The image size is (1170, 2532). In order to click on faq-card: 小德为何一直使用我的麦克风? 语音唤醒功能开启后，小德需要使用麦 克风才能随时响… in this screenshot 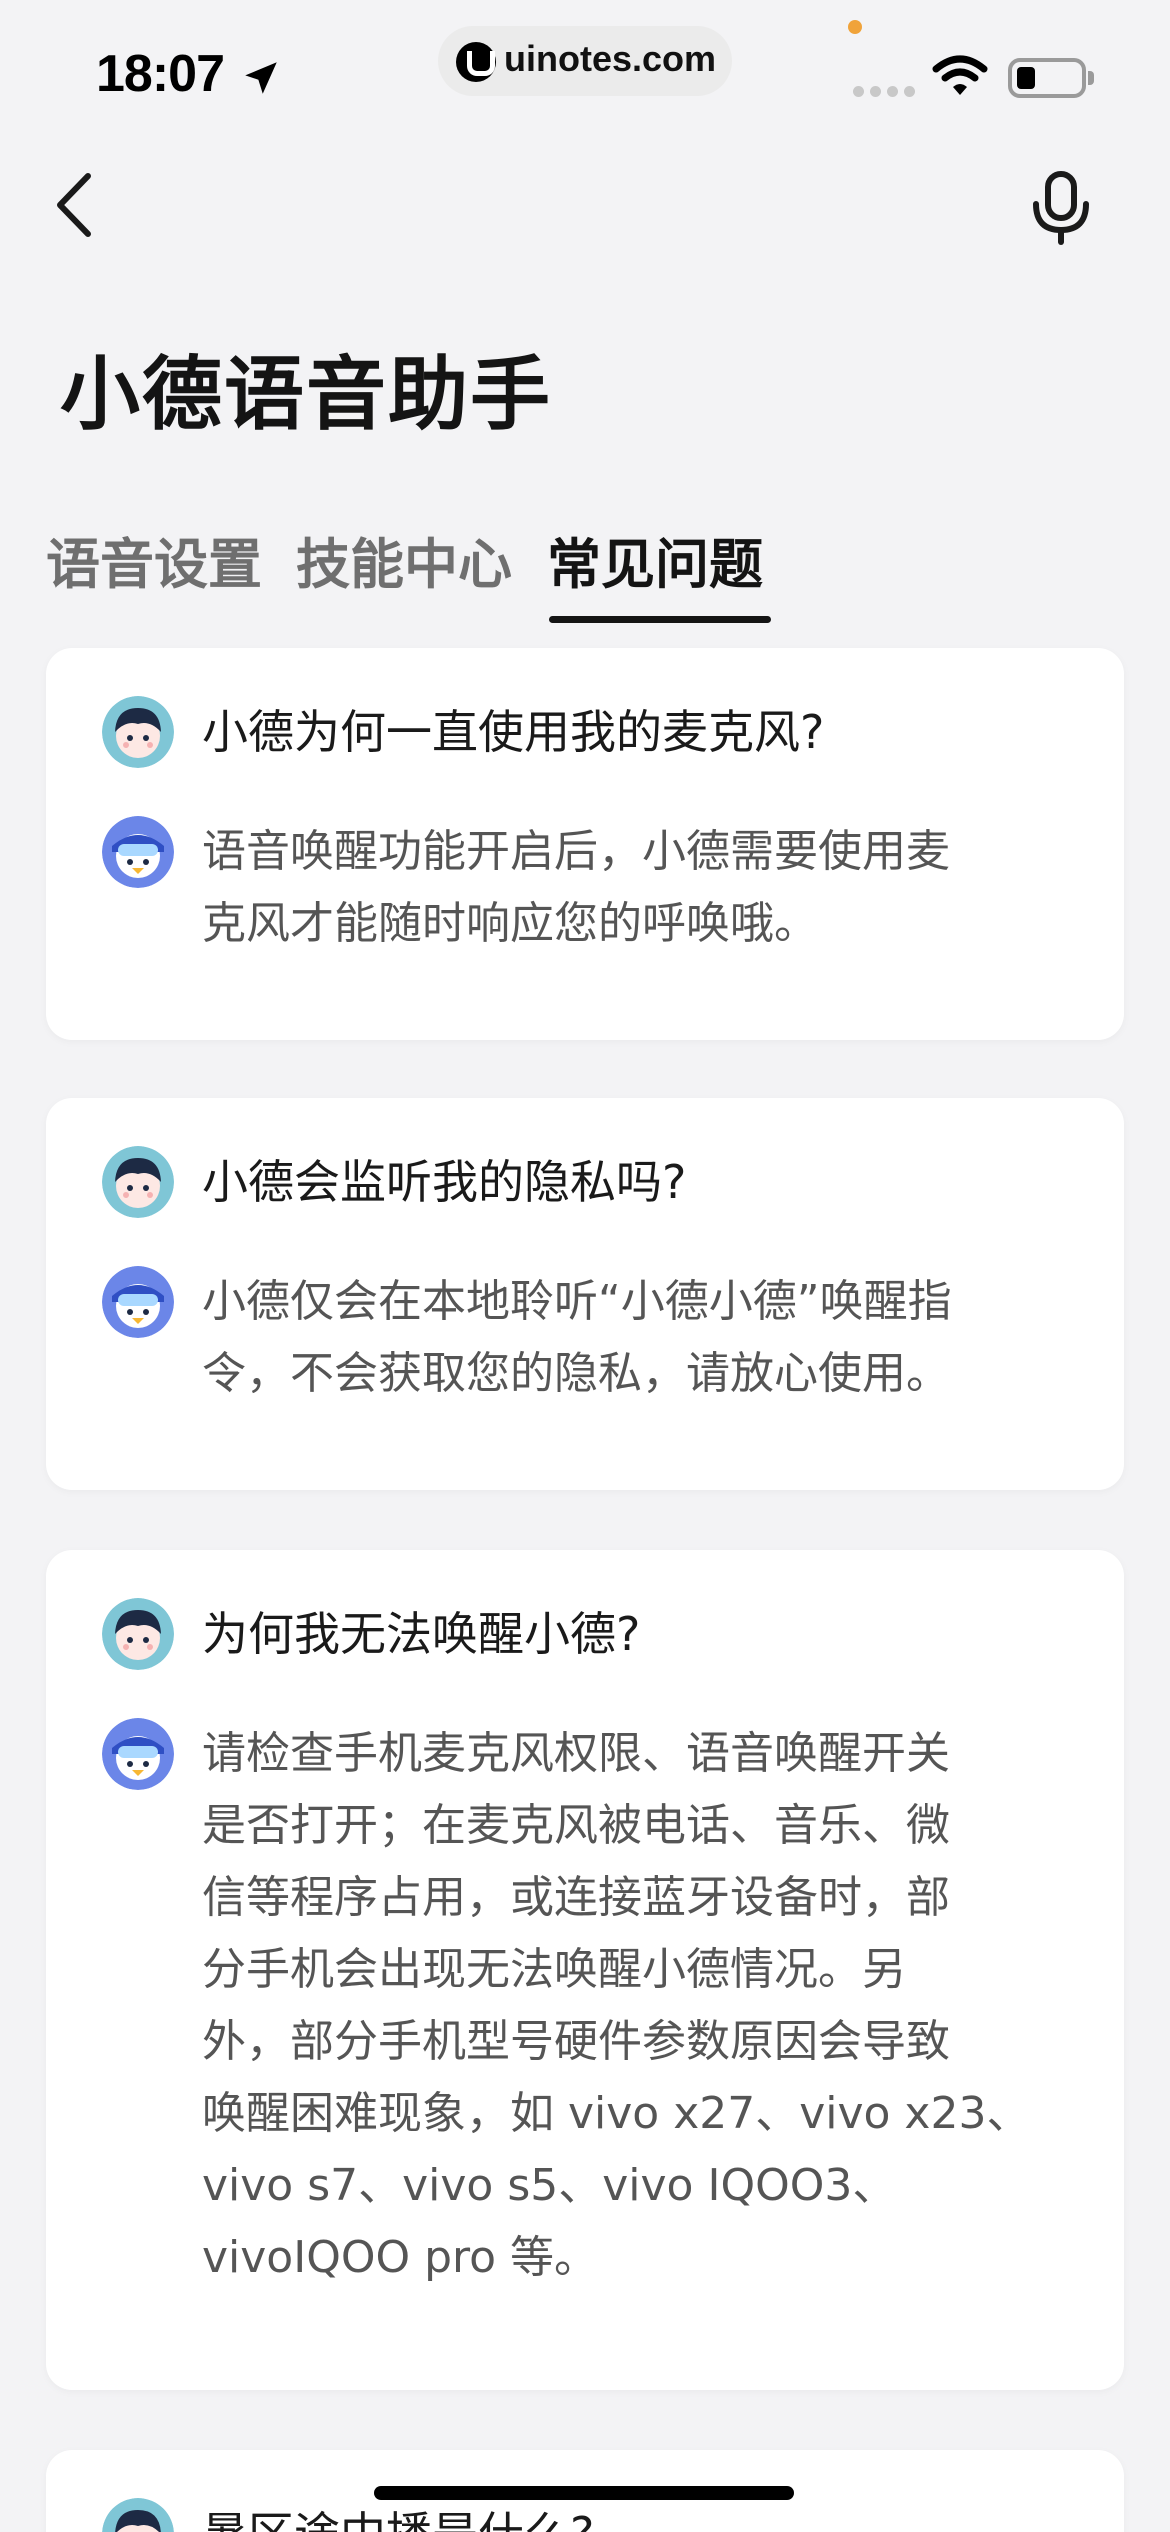, I will do `click(585, 844)`.